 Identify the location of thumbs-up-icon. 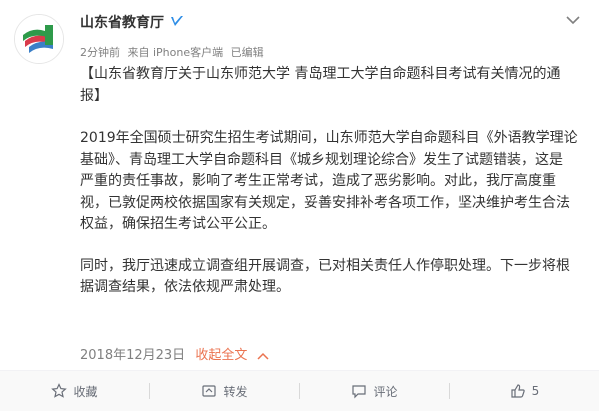
(518, 391).